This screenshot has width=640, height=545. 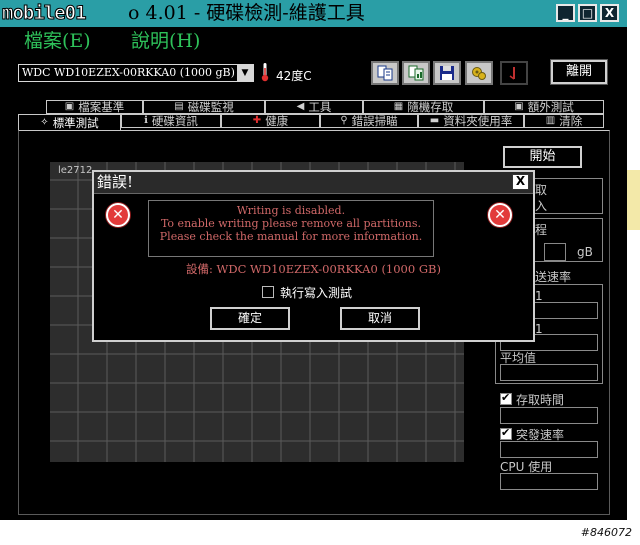 I want to click on tab-tools: ◀ 工具, so click(x=314, y=107).